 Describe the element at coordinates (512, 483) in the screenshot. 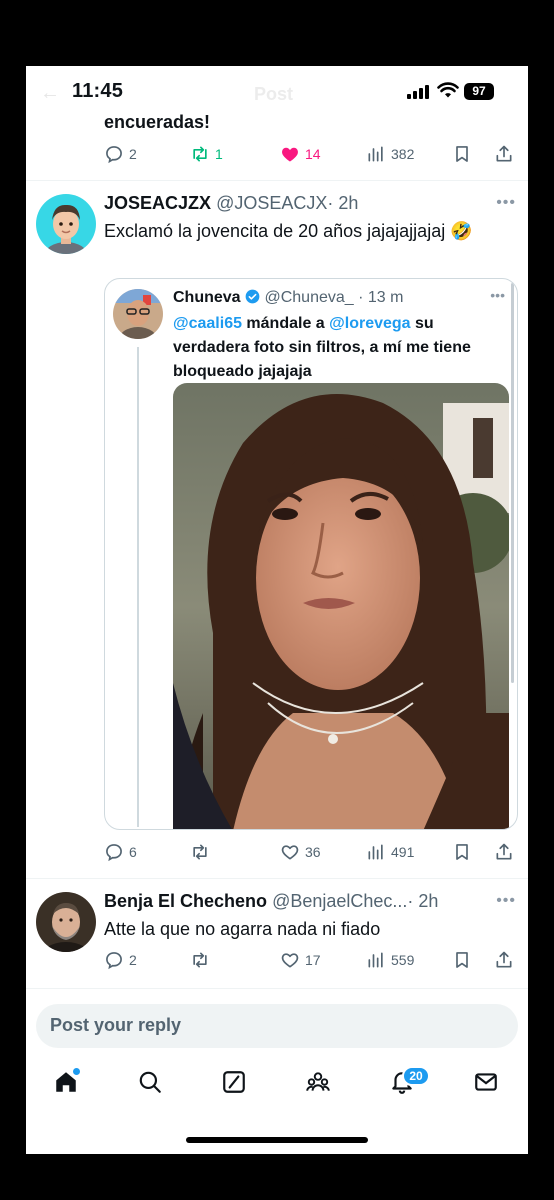

I see `quote-scrollbar` at that location.